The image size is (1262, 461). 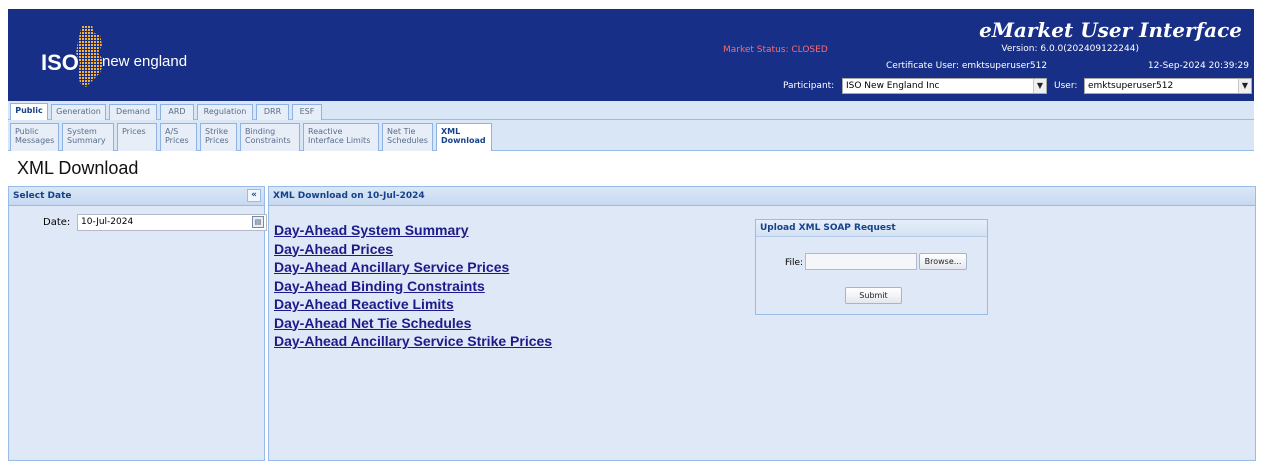 I want to click on tab-net-tie-schedules: Net Tie Schedules, so click(x=407, y=137).